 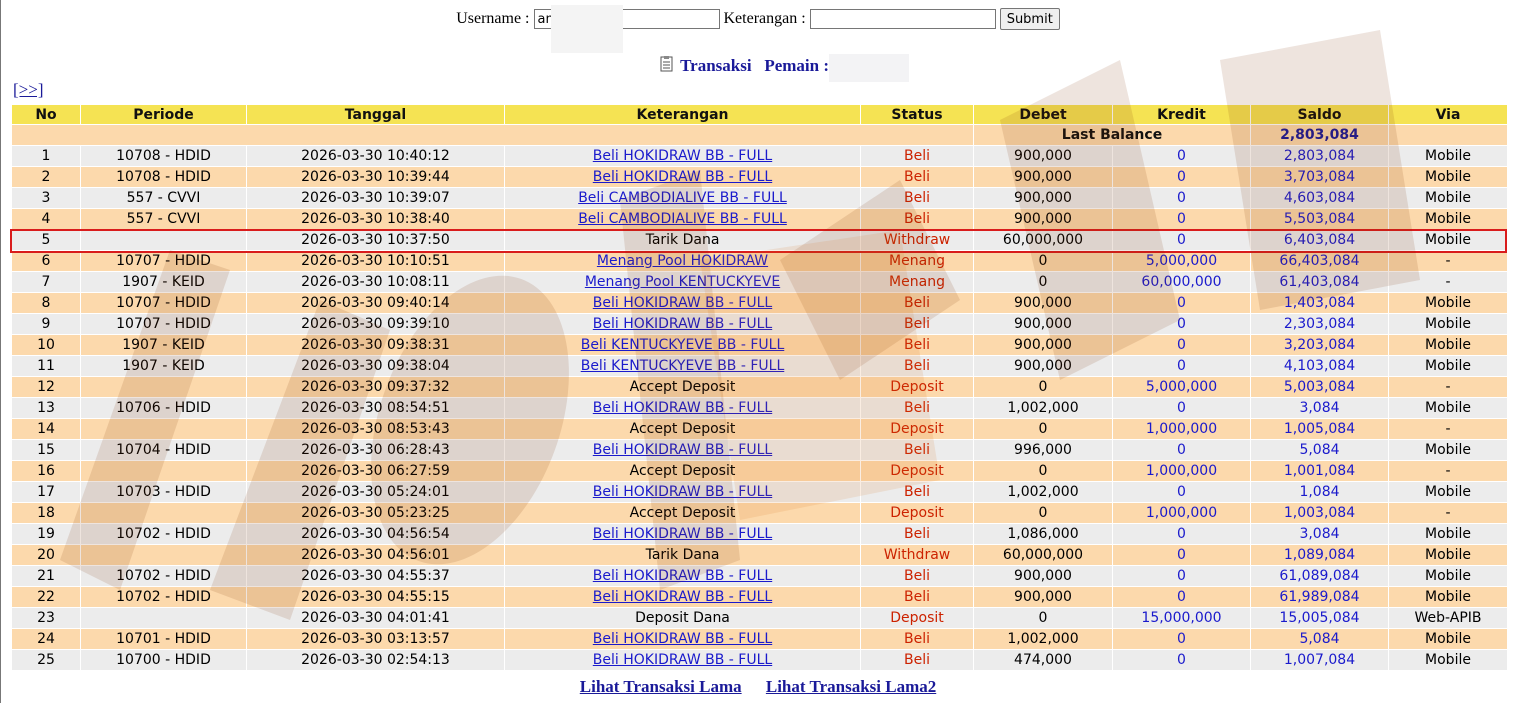 What do you see at coordinates (1319, 429) in the screenshot?
I see `cell-saldo: 1,005,084` at bounding box center [1319, 429].